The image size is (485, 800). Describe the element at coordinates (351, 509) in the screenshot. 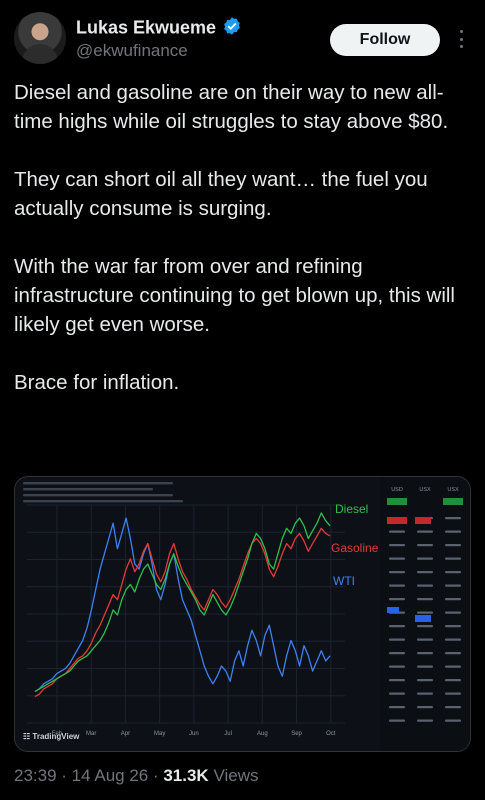

I see `series-label-diesel: Diesel` at that location.